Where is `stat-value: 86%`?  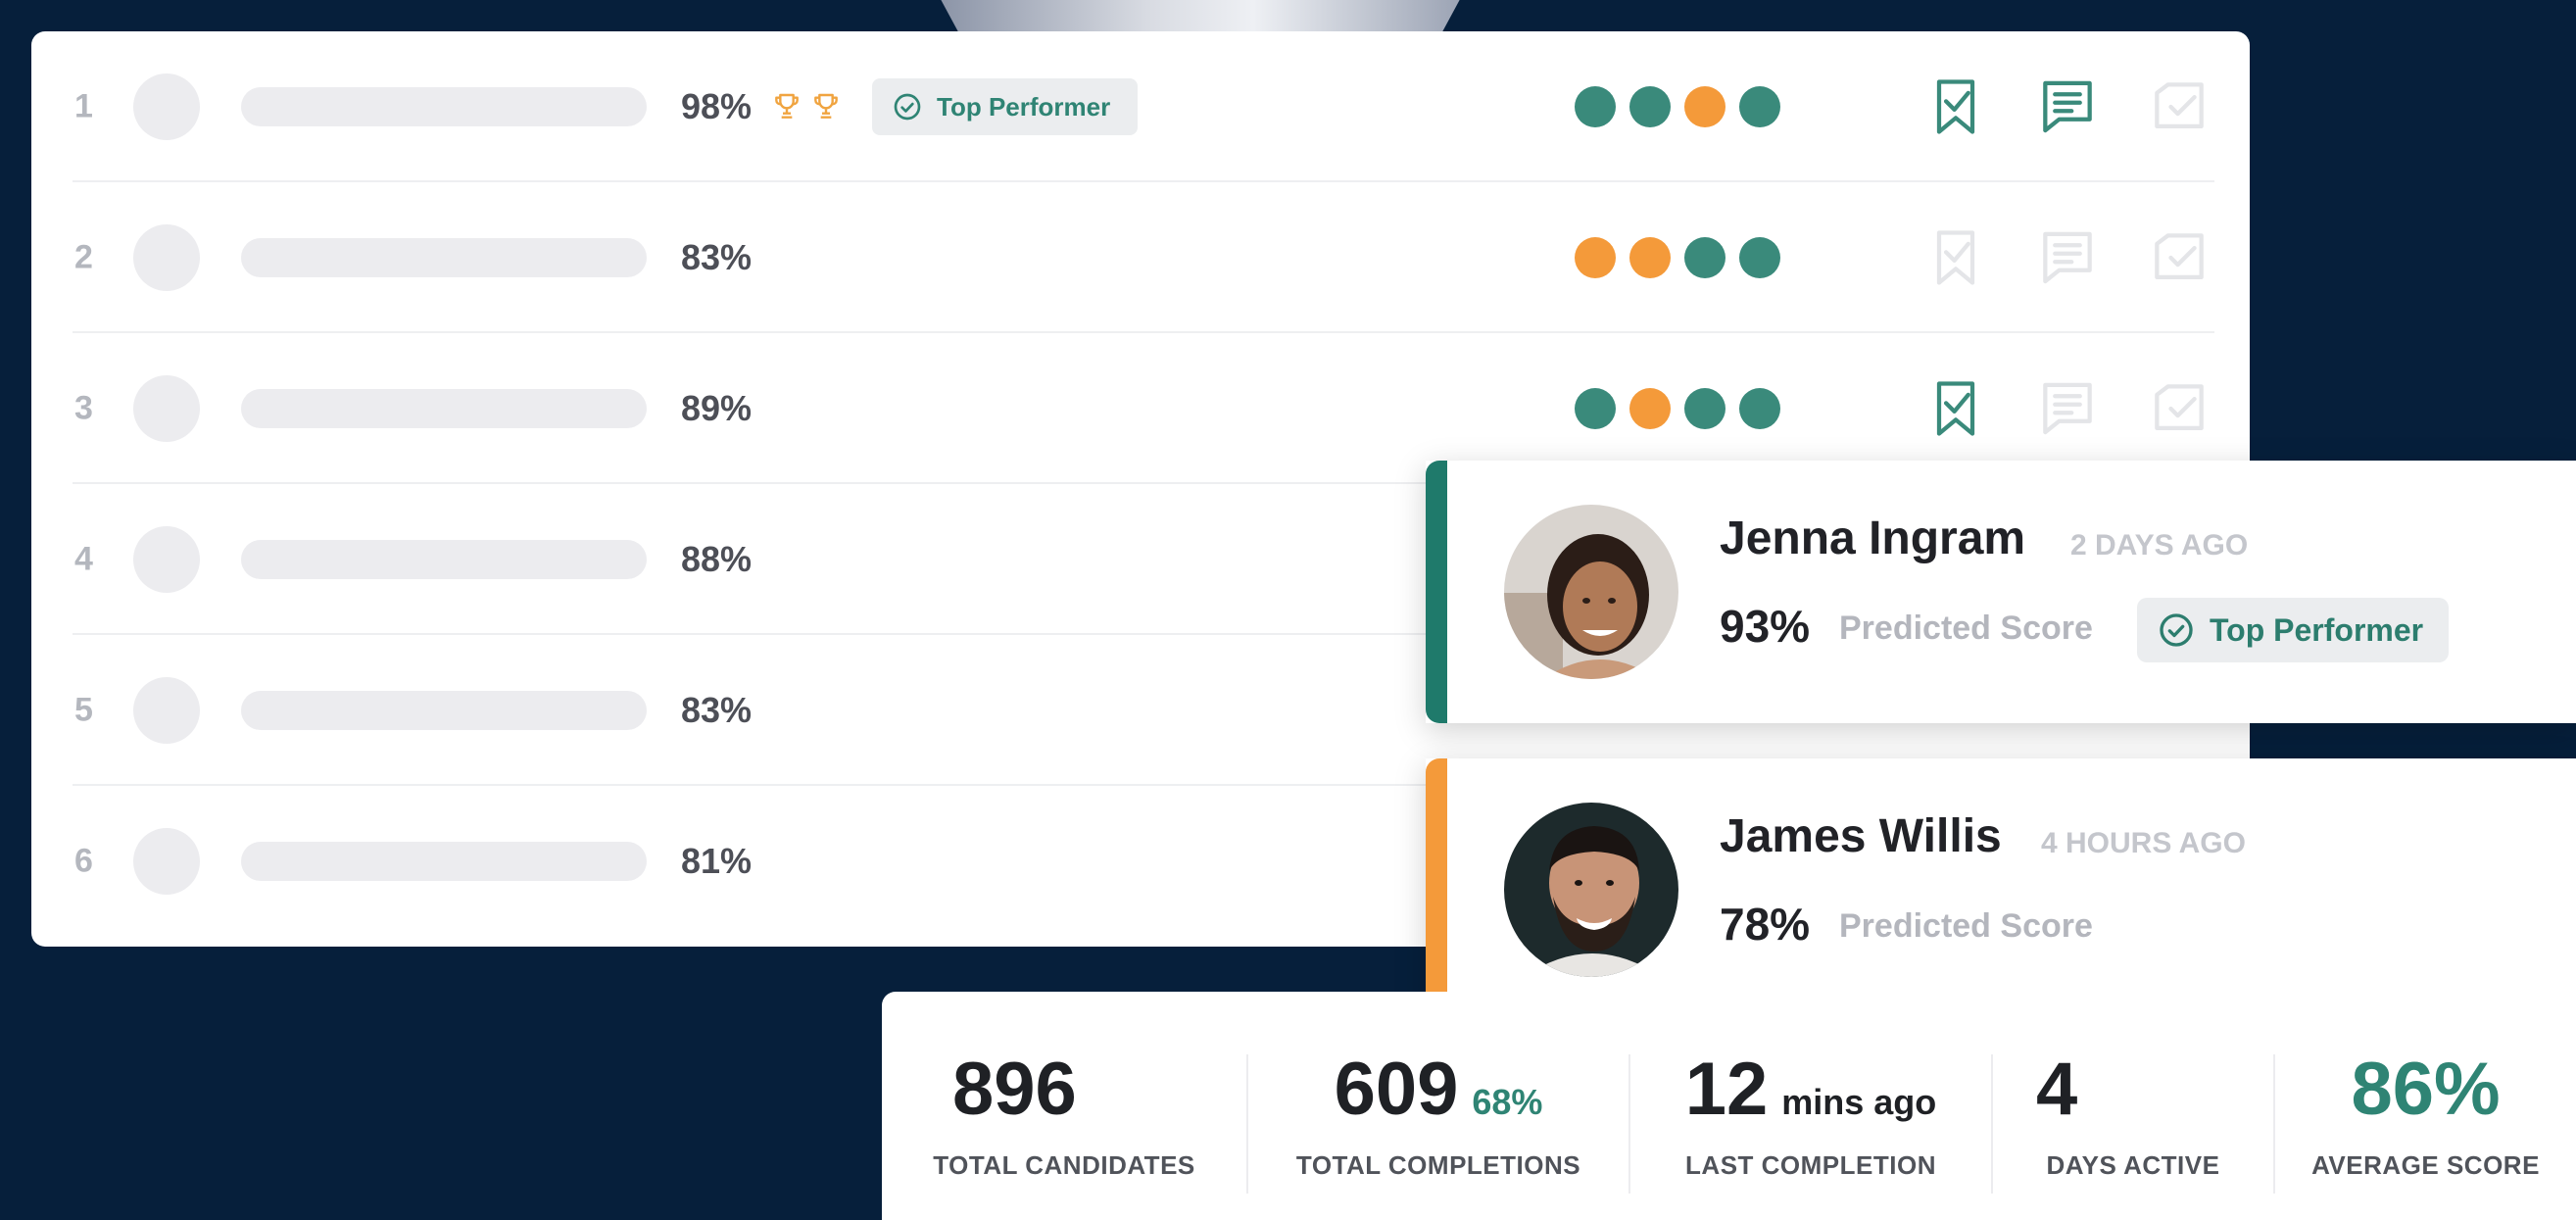 stat-value: 86% is located at coordinates (2426, 1089).